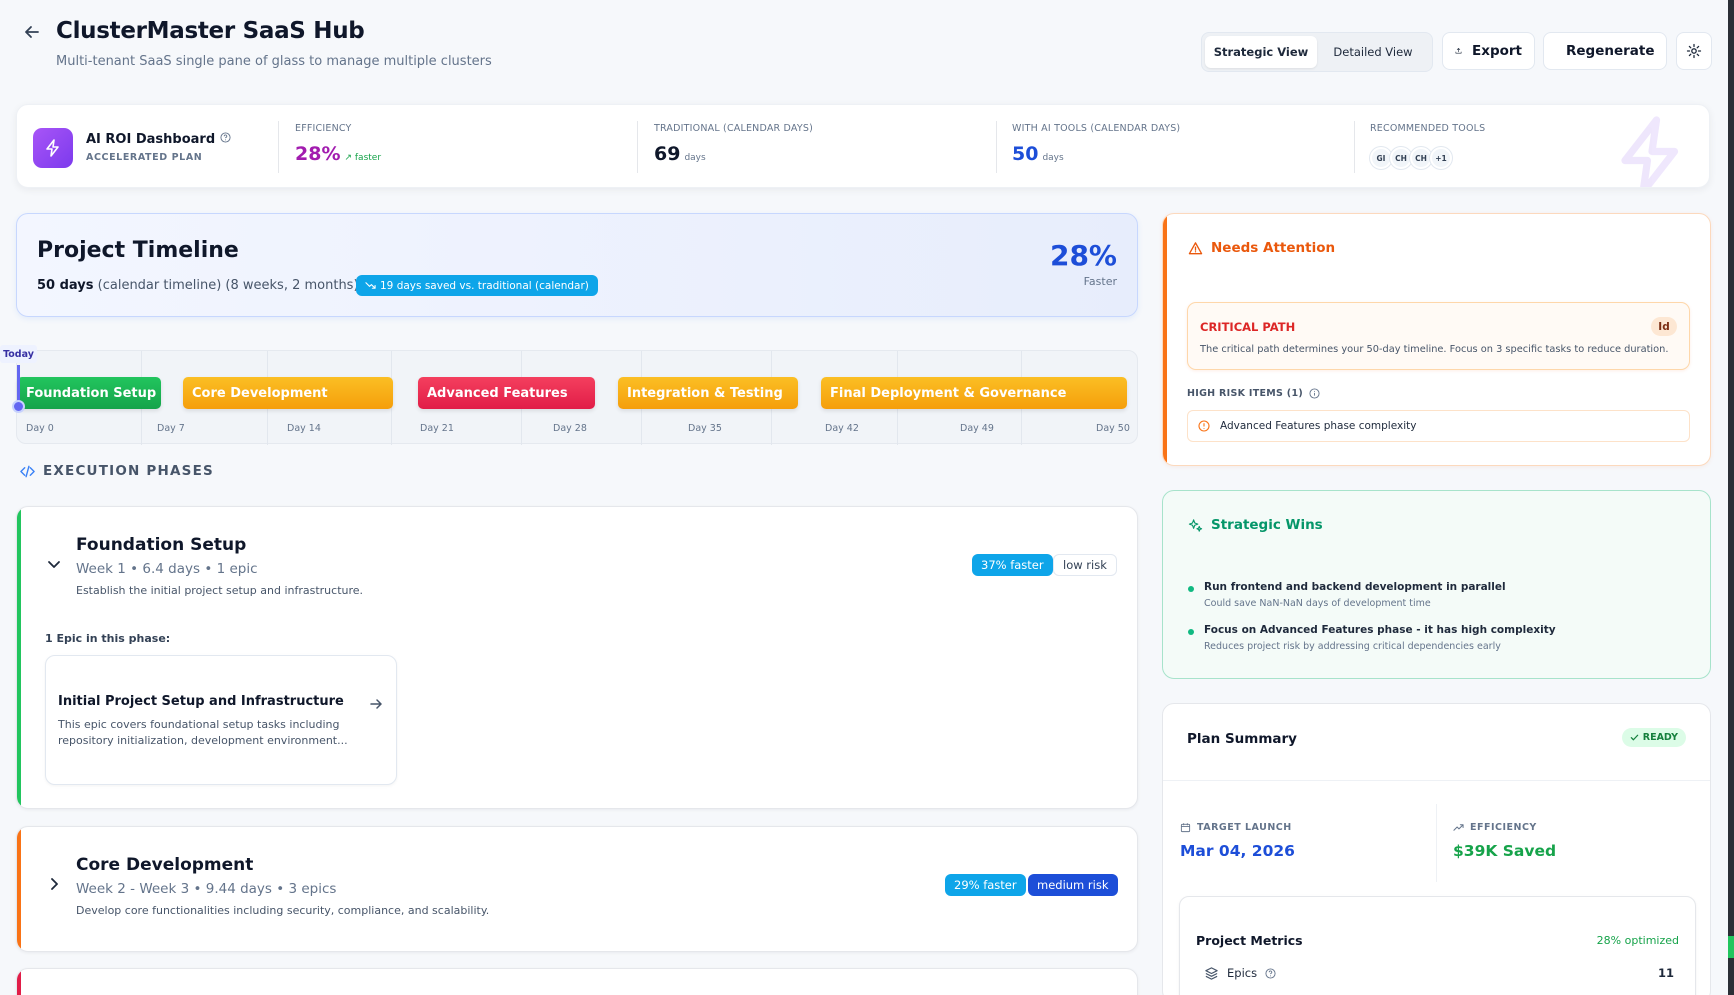  What do you see at coordinates (1242, 739) in the screenshot?
I see `plan-summary-title: Plan Summary` at bounding box center [1242, 739].